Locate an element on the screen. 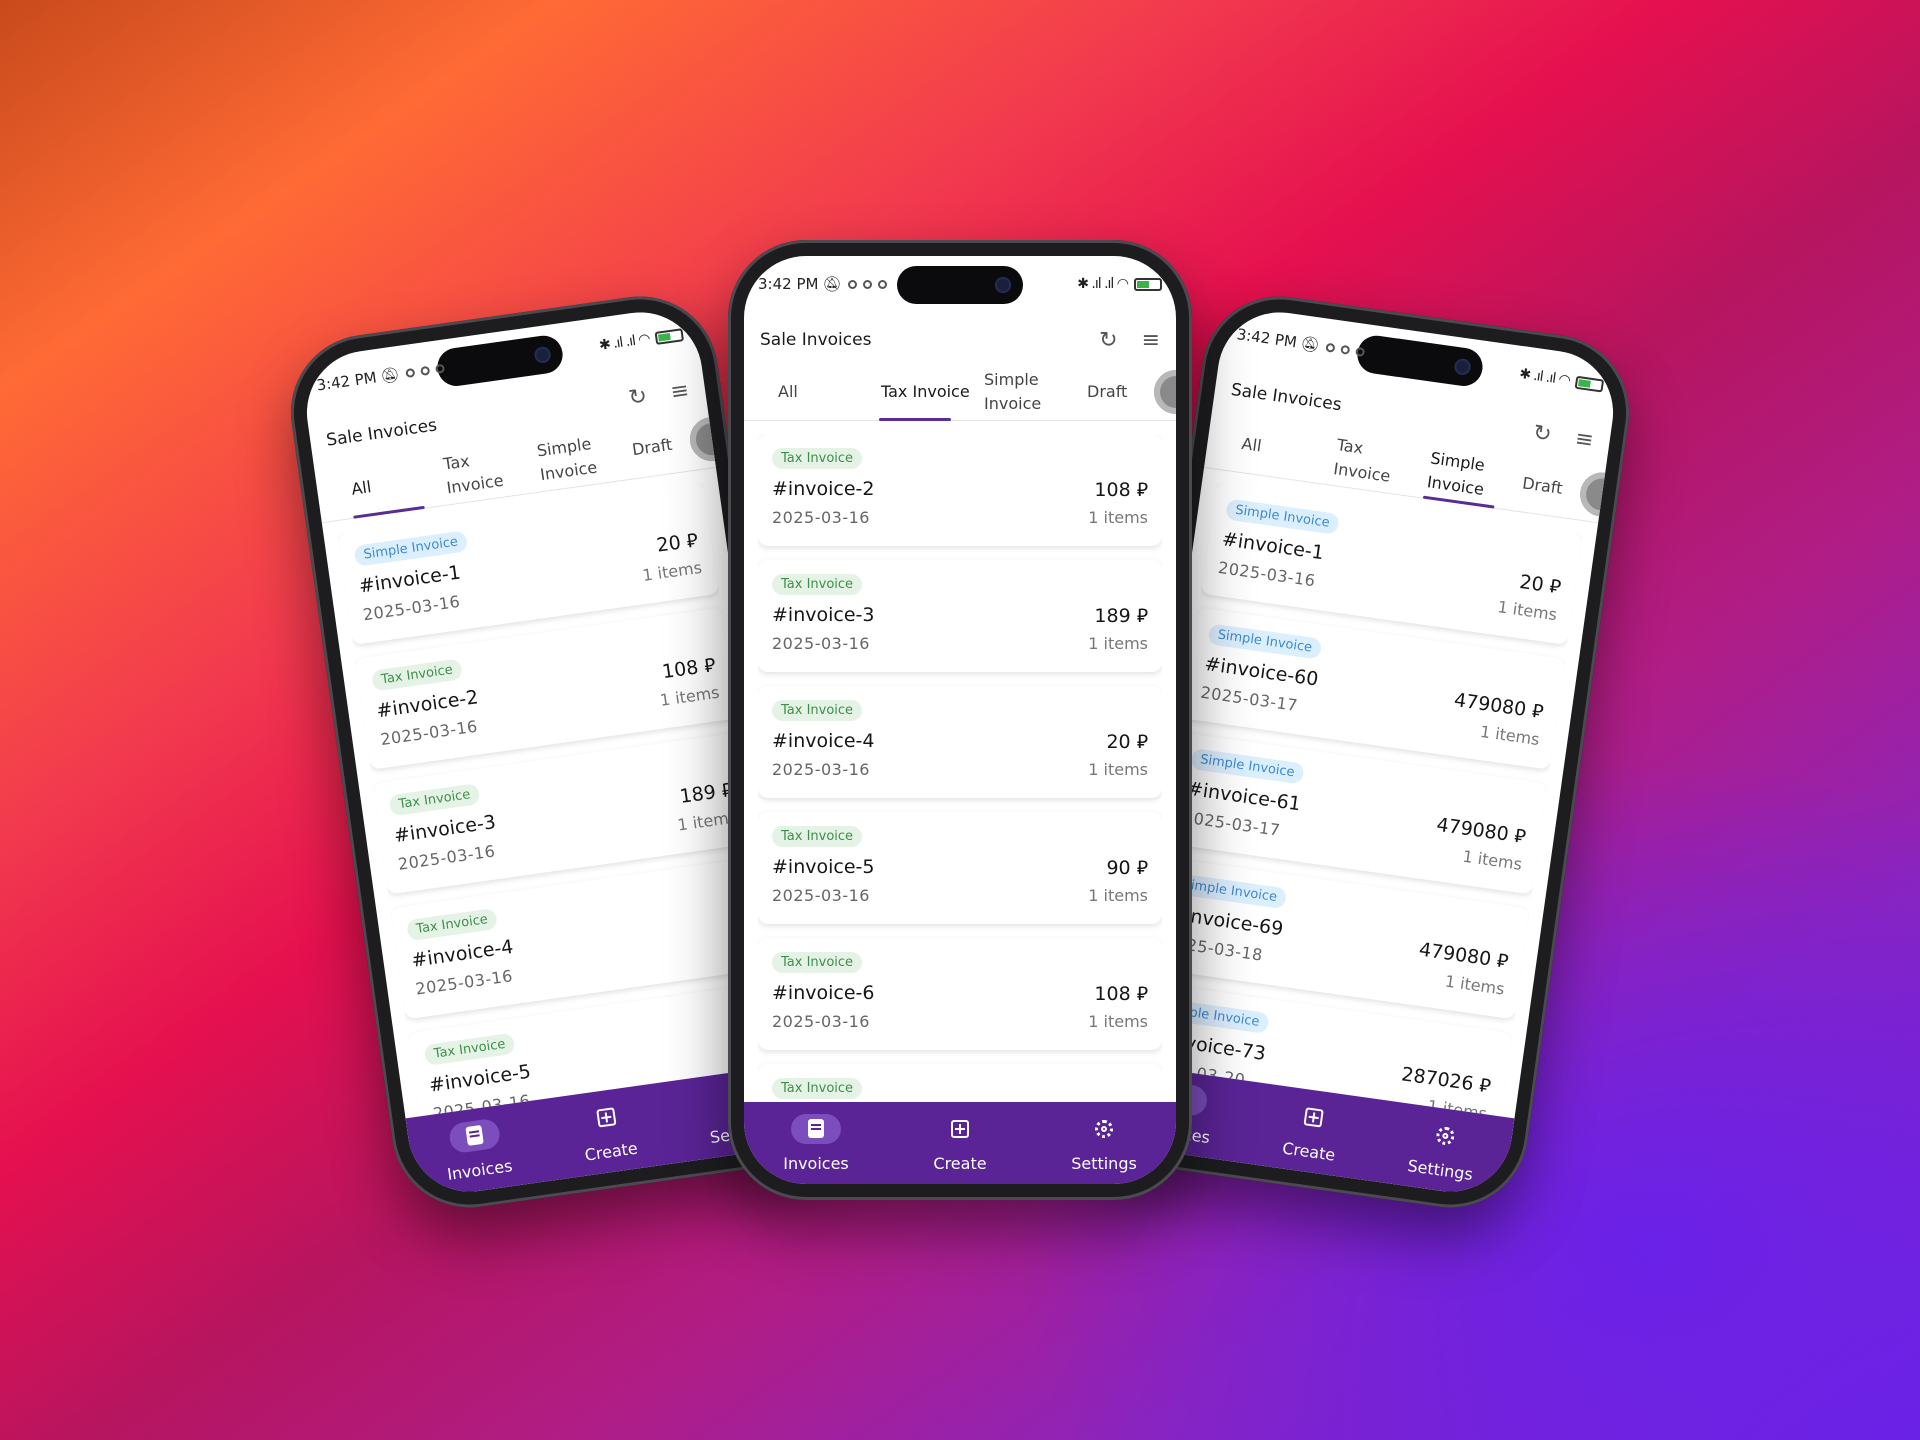 This screenshot has height=1440, width=1920. invoice-number: #invoice-4 is located at coordinates (462, 953).